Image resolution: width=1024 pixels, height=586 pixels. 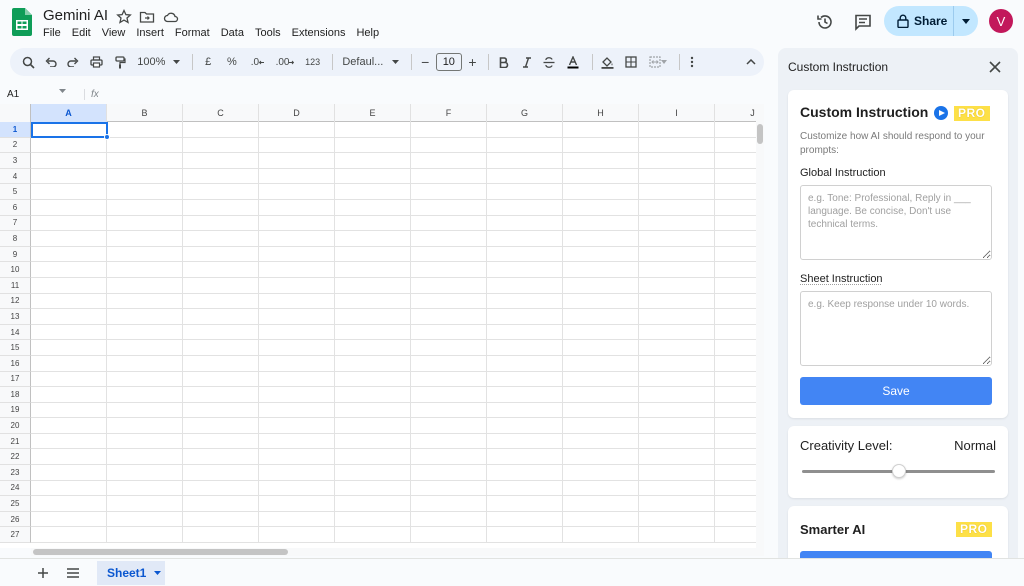 What do you see at coordinates (107, 137) in the screenshot?
I see `fill-handle` at bounding box center [107, 137].